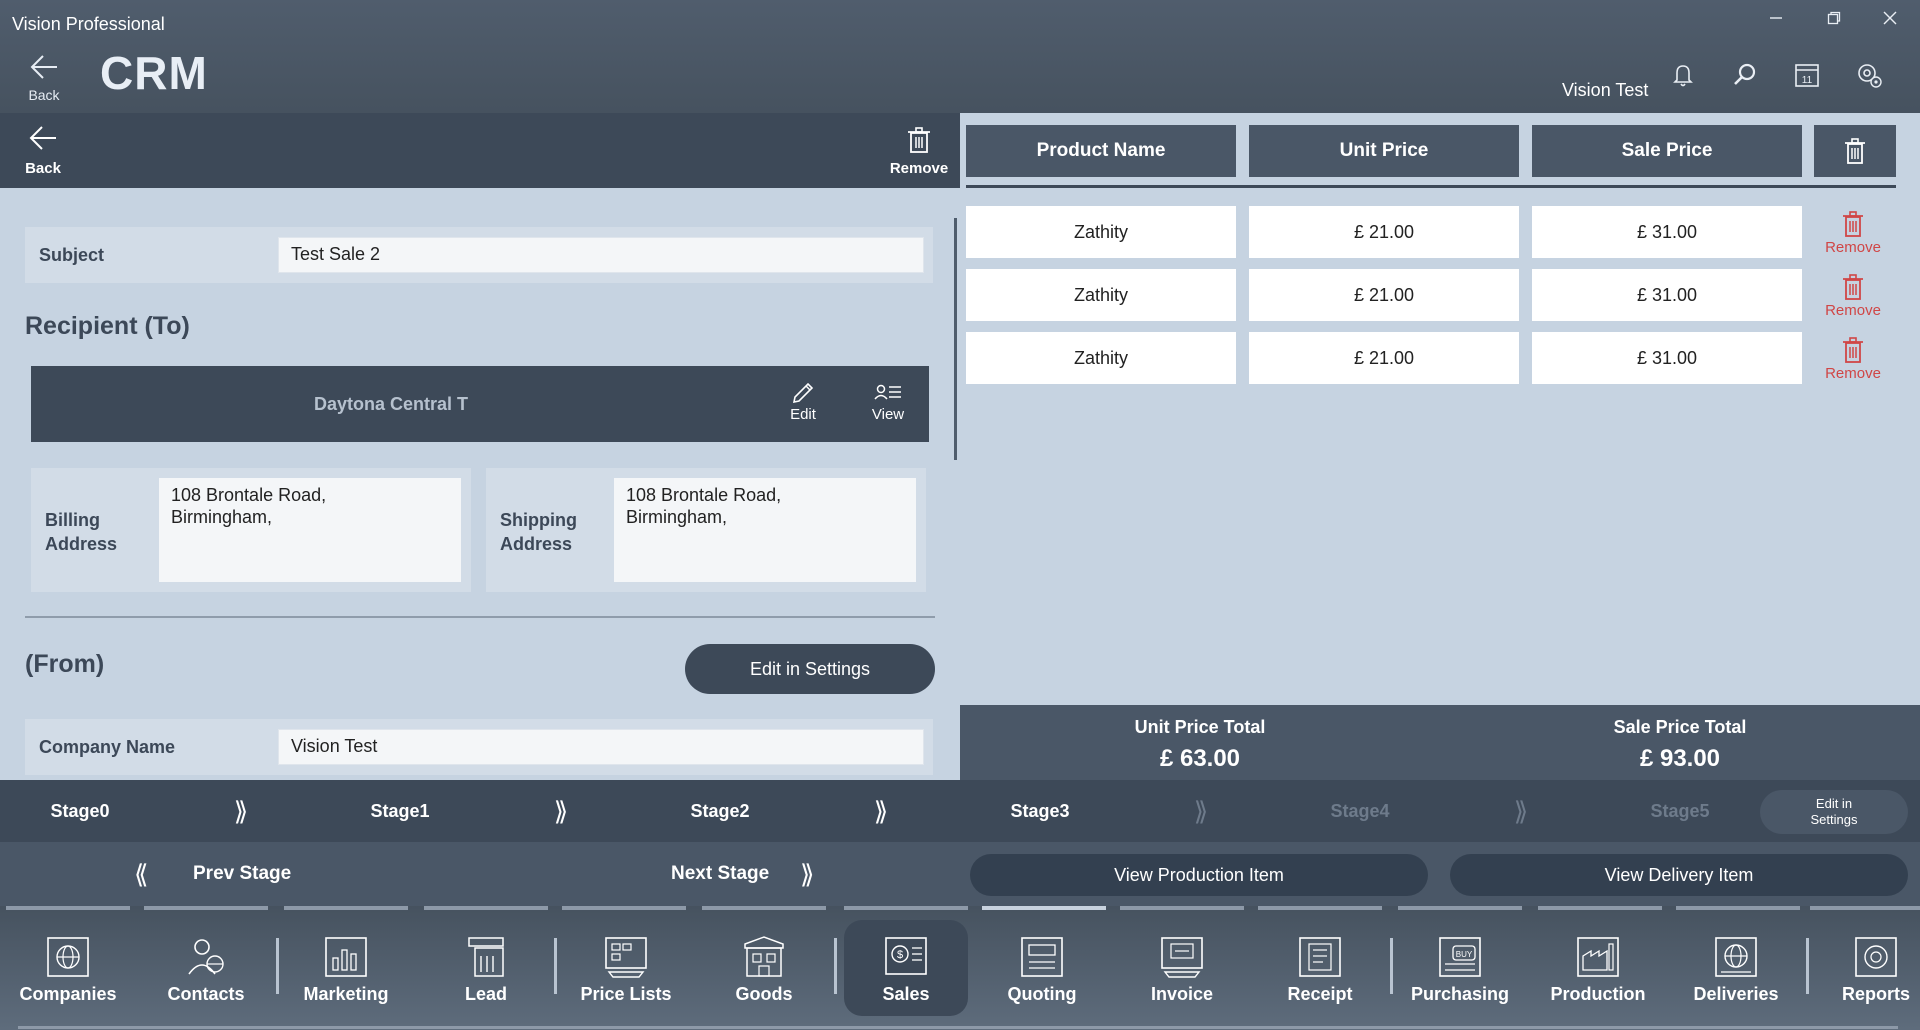 The height and width of the screenshot is (1030, 1920). Describe the element at coordinates (44, 78) in the screenshot. I see `header-back-button: Back` at that location.